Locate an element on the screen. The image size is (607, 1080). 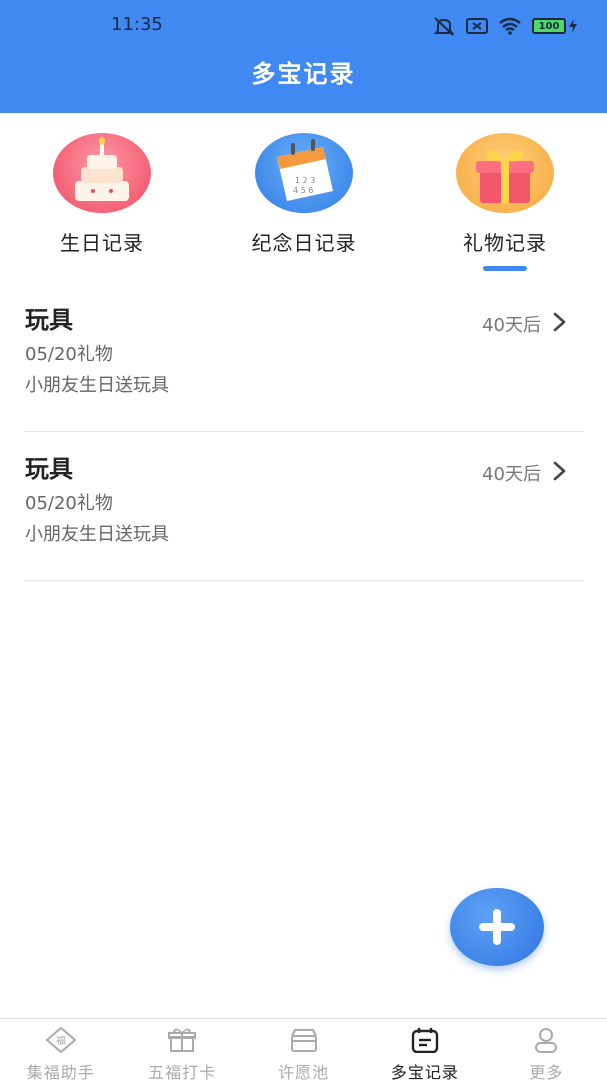
status-icons: 100 is located at coordinates (504, 26).